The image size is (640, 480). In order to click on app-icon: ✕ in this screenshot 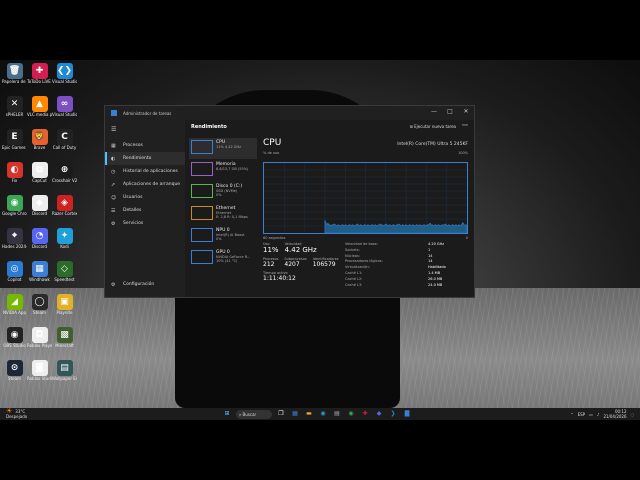, I will do `click(14, 104)`.